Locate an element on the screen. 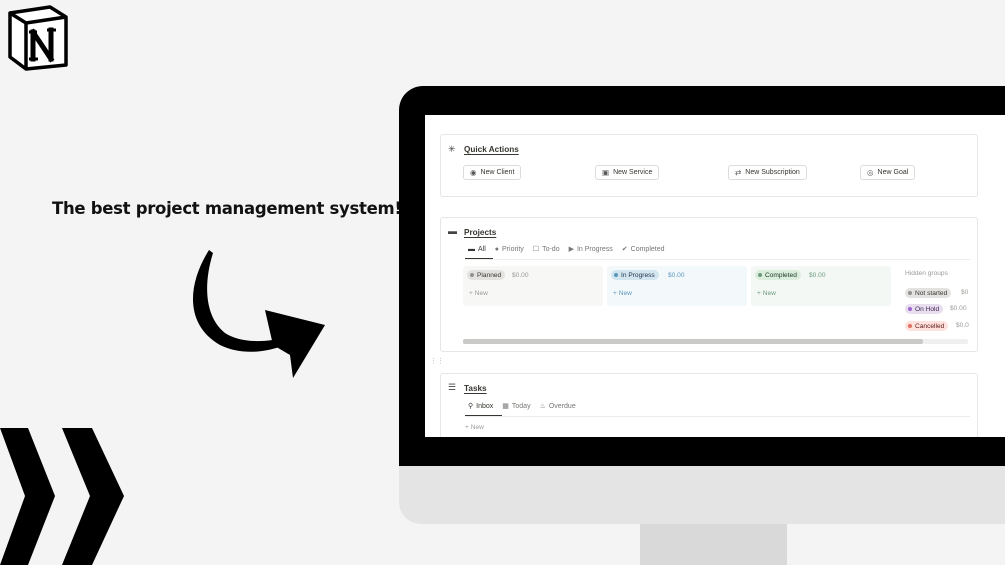 This screenshot has width=1005, height=565. tasks-new-button: + New is located at coordinates (474, 427).